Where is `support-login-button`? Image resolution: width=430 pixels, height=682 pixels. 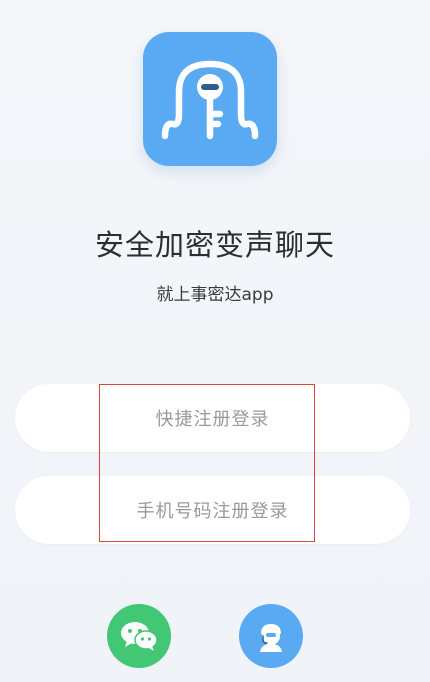 support-login-button is located at coordinates (271, 636).